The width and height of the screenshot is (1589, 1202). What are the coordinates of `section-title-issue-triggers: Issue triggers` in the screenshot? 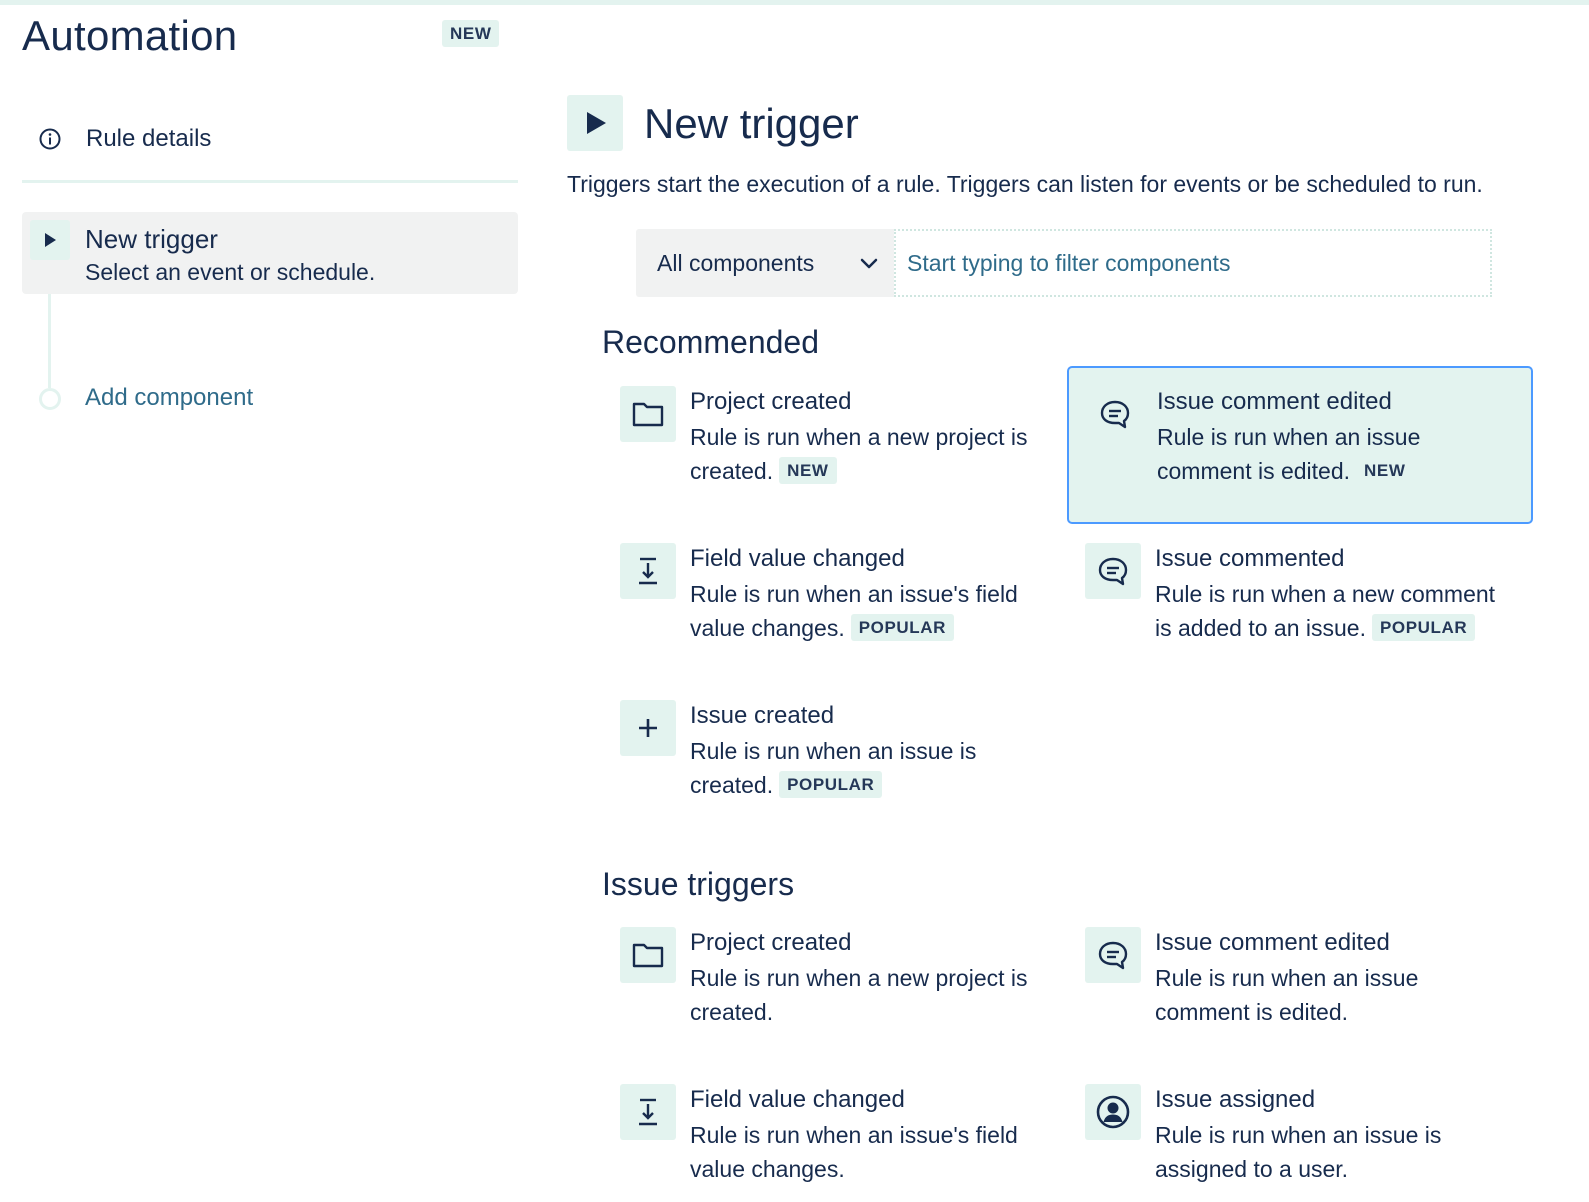 It's located at (698, 884).